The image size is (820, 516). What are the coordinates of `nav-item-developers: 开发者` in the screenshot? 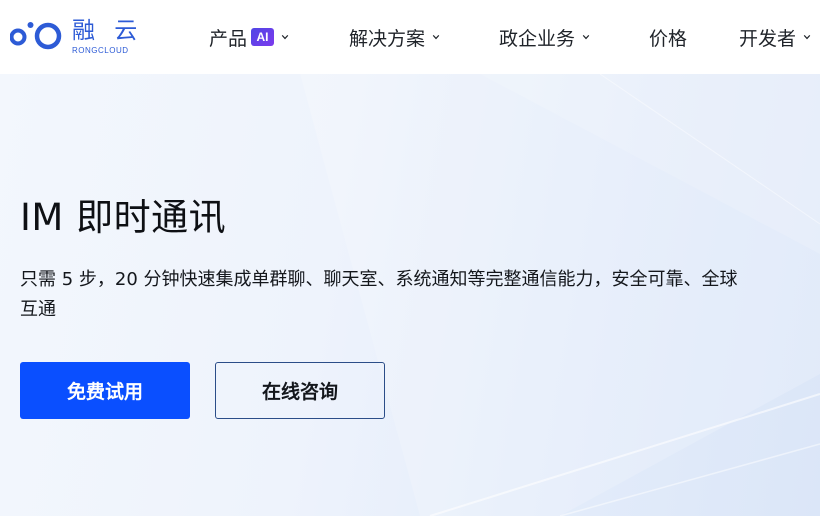 It's located at (775, 37).